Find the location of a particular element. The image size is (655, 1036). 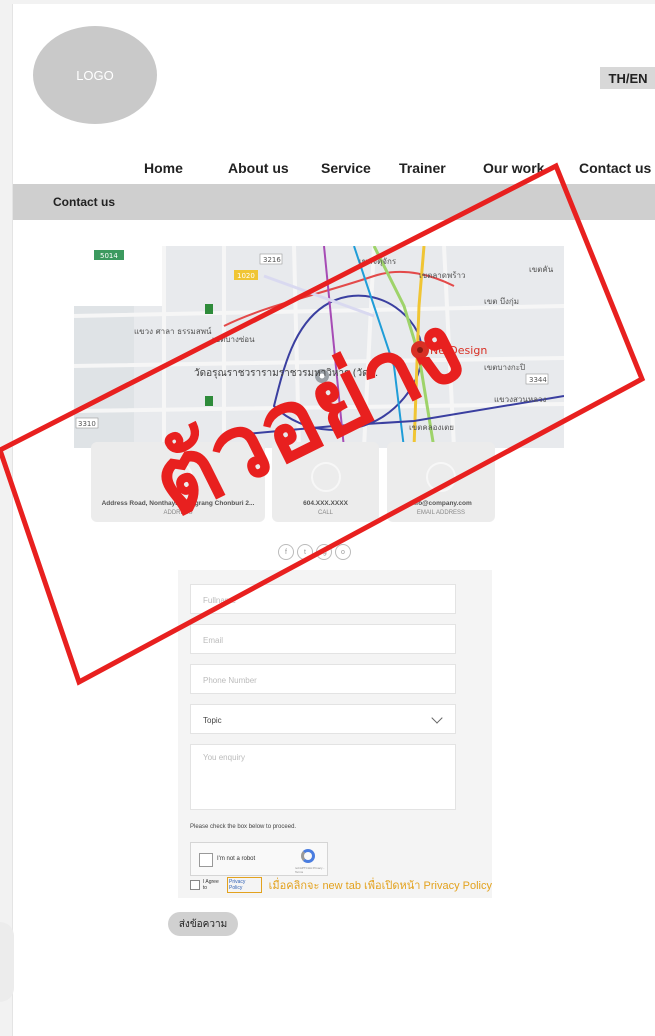

recaptcha-icon is located at coordinates (308, 856).